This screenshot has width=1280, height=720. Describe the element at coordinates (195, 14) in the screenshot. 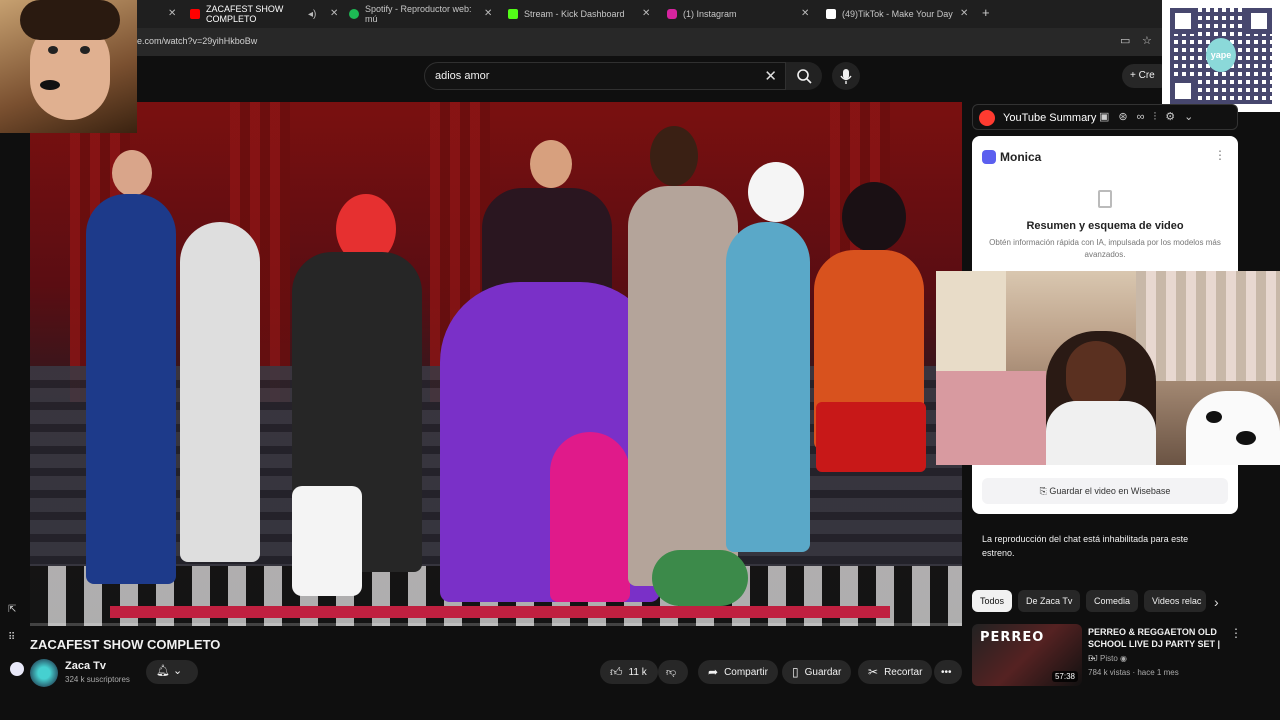

I see `youtube-icon` at that location.